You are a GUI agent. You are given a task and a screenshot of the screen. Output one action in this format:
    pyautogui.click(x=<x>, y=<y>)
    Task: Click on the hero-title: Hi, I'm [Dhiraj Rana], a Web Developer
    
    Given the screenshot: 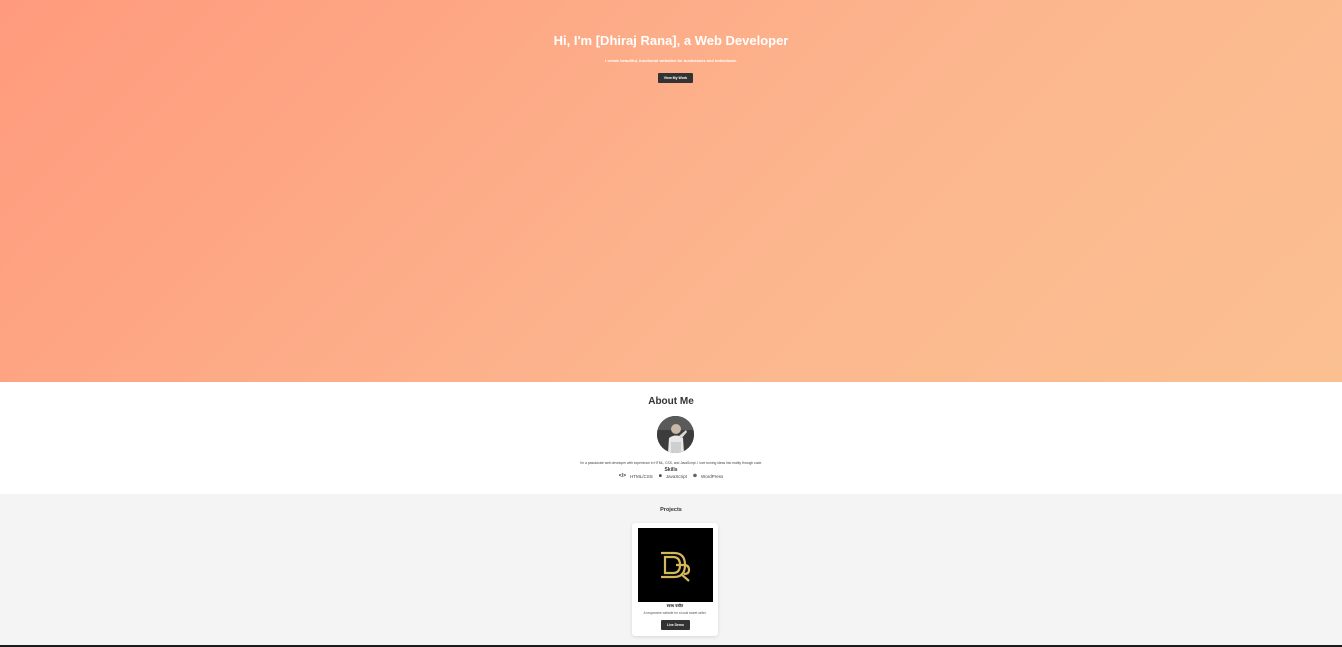 What is the action you would take?
    pyautogui.click(x=671, y=40)
    